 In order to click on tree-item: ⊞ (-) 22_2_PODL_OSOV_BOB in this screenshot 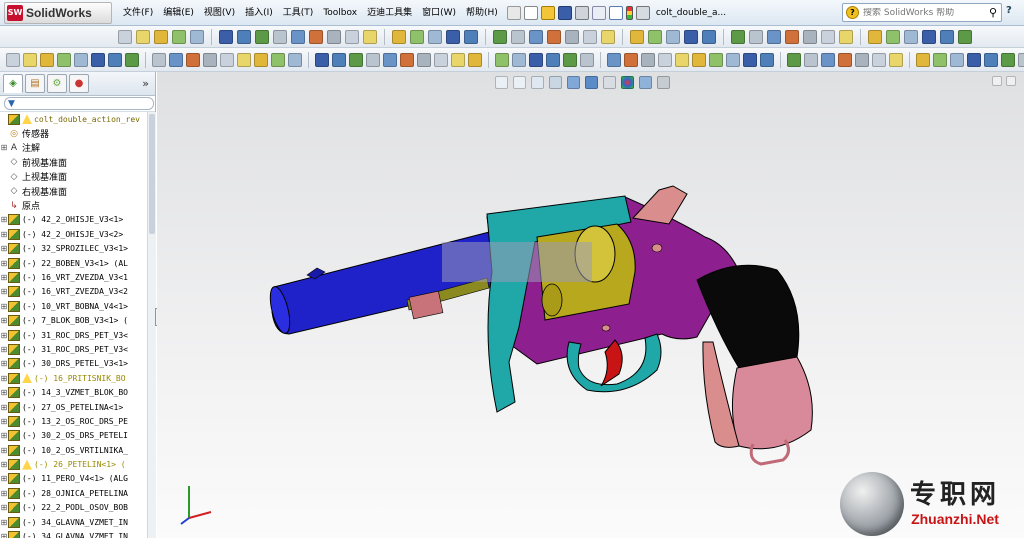, I will do `click(73, 508)`.